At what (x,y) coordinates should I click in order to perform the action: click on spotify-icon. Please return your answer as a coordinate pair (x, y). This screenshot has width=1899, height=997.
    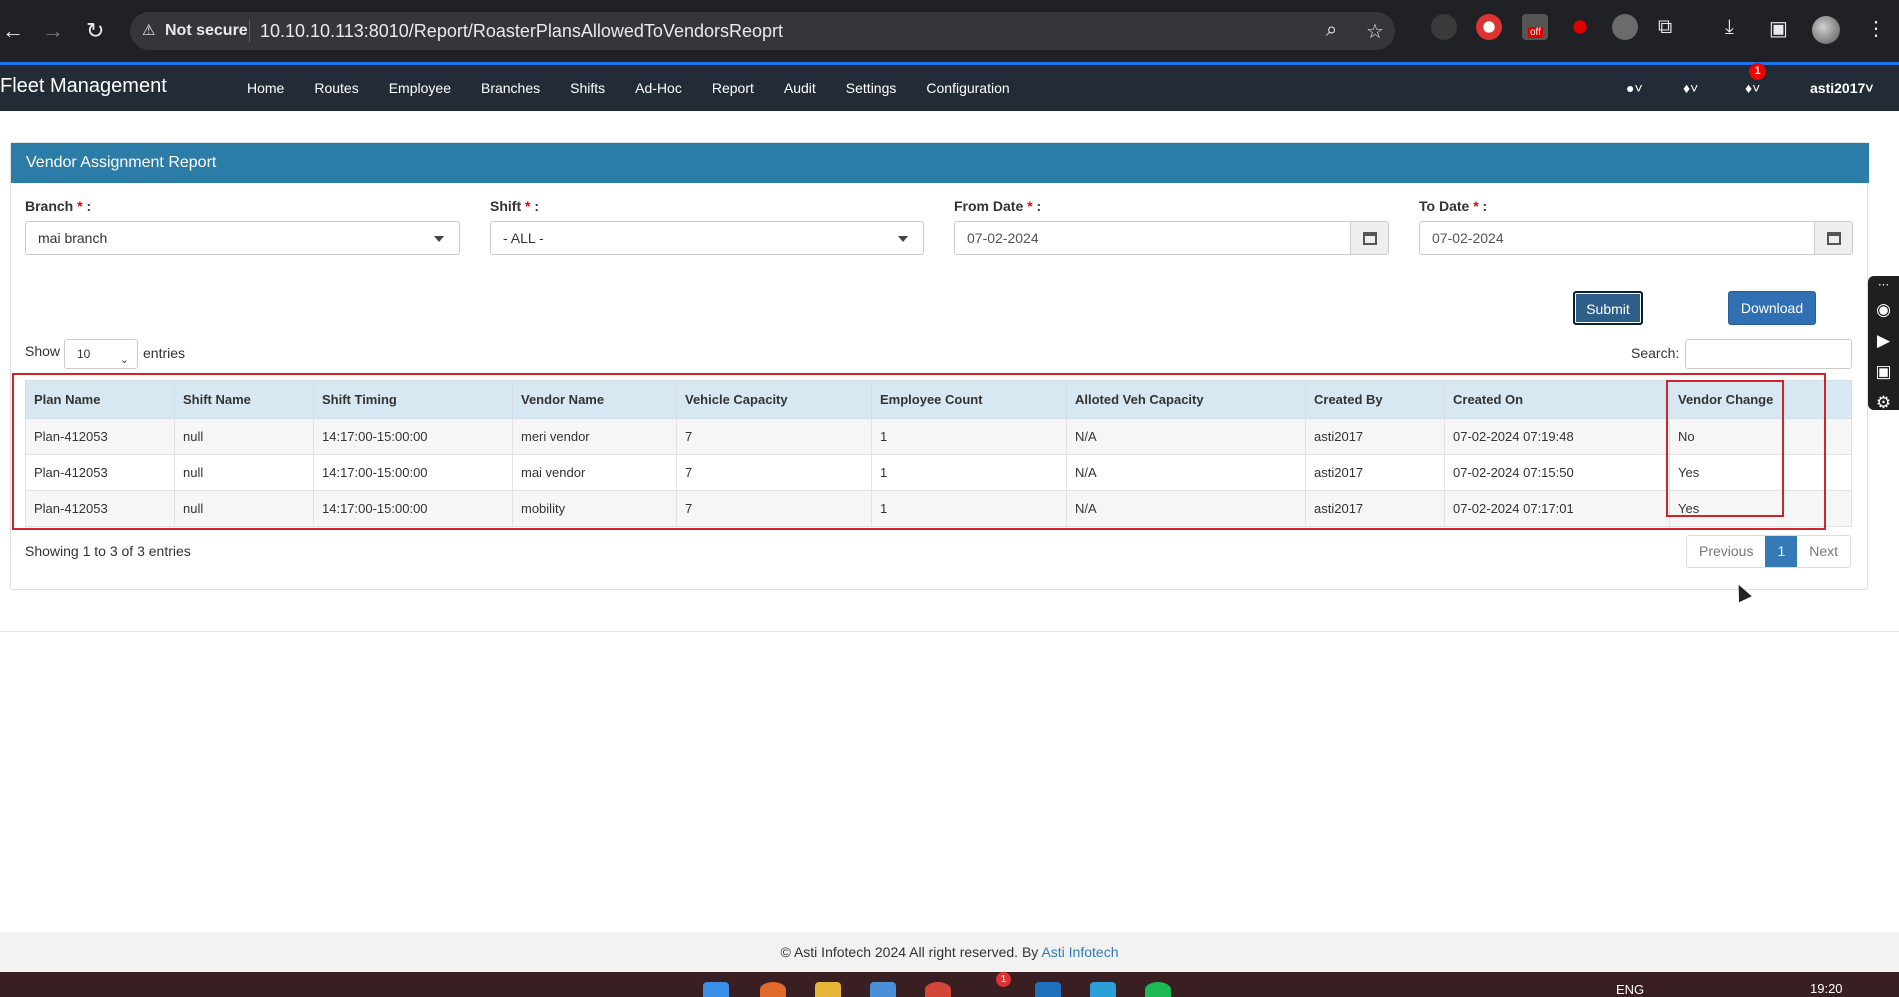
    Looking at the image, I should click on (1158, 989).